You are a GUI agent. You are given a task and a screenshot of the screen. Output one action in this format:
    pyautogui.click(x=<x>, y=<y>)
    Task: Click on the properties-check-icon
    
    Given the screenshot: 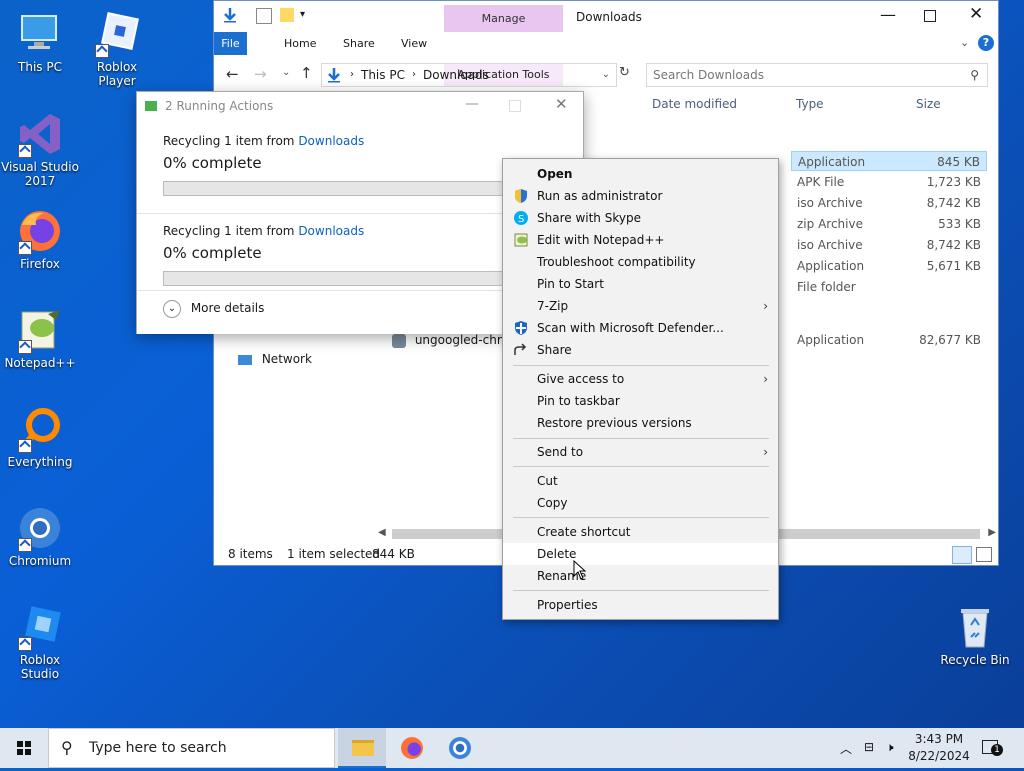 What is the action you would take?
    pyautogui.click(x=264, y=16)
    